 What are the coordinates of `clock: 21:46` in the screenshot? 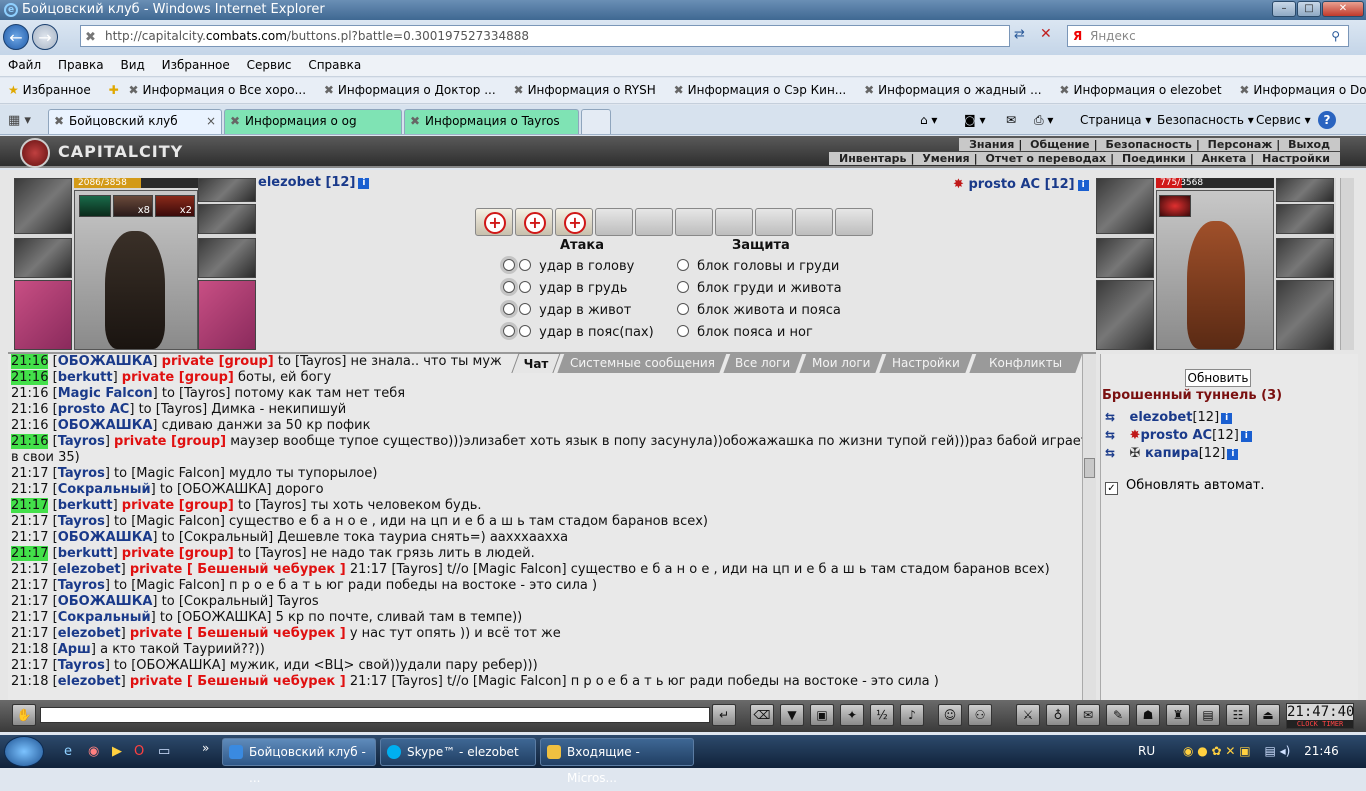 It's located at (1321, 751).